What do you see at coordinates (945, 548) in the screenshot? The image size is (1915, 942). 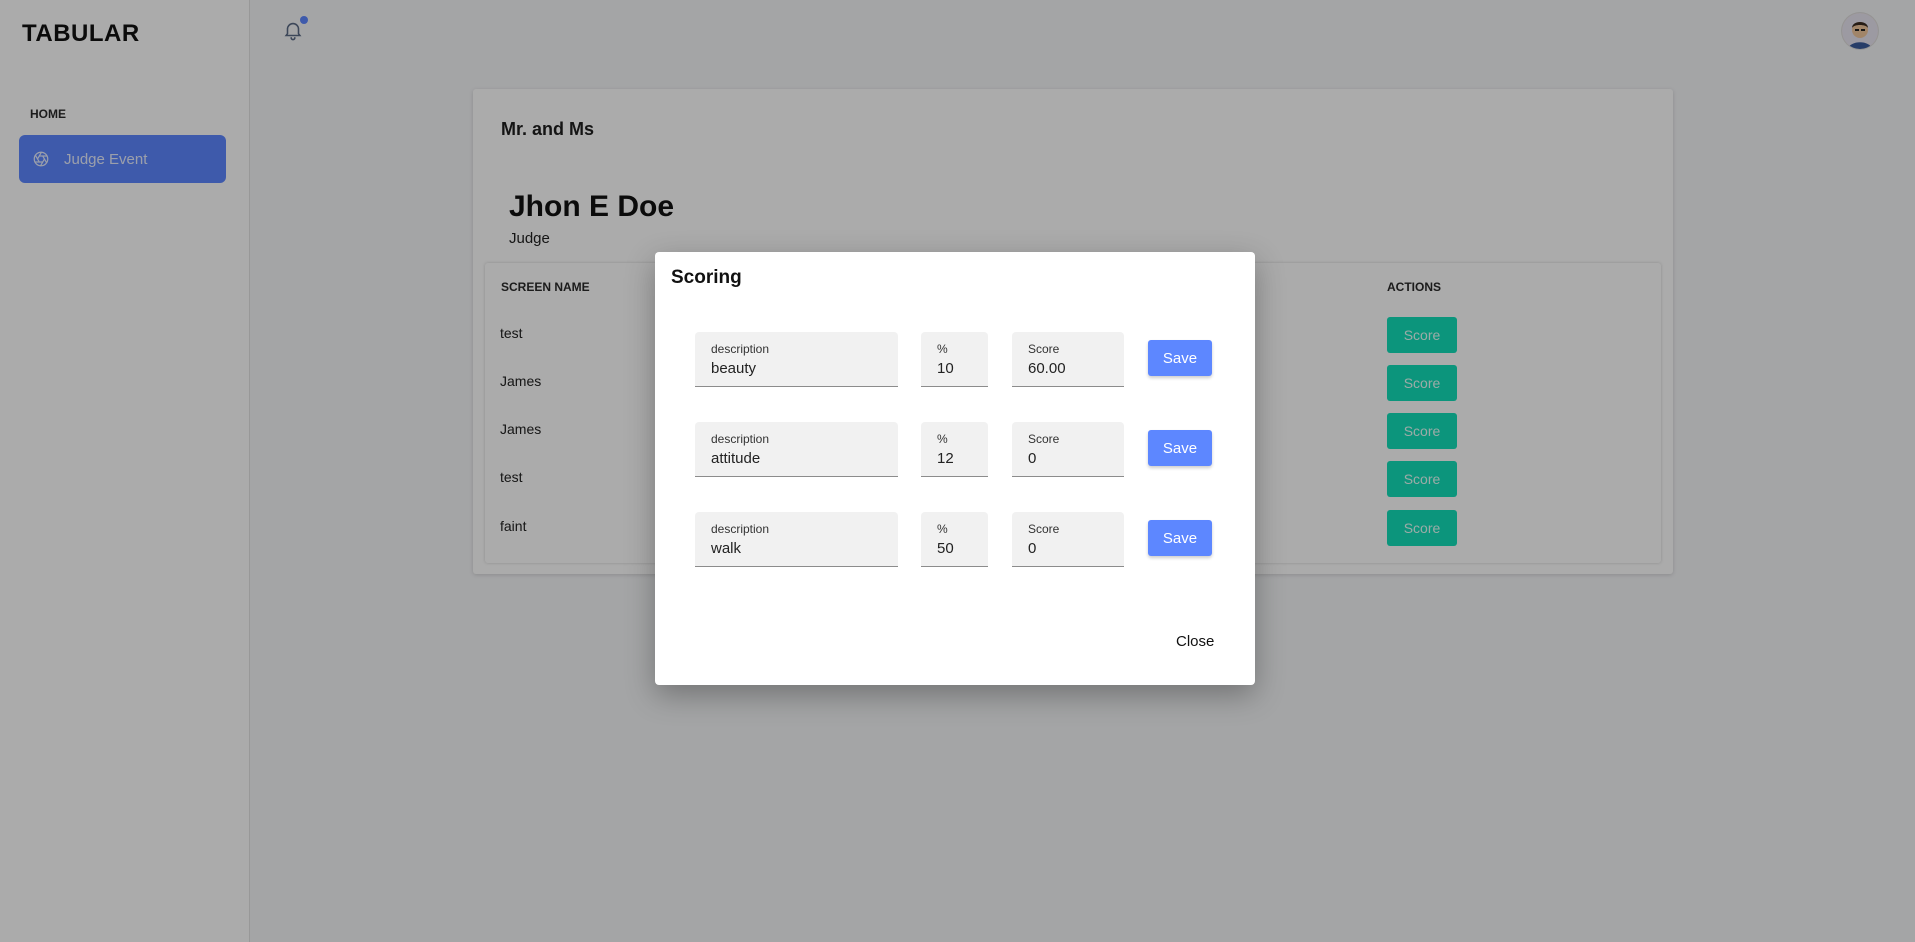 I see `field-value: 50` at bounding box center [945, 548].